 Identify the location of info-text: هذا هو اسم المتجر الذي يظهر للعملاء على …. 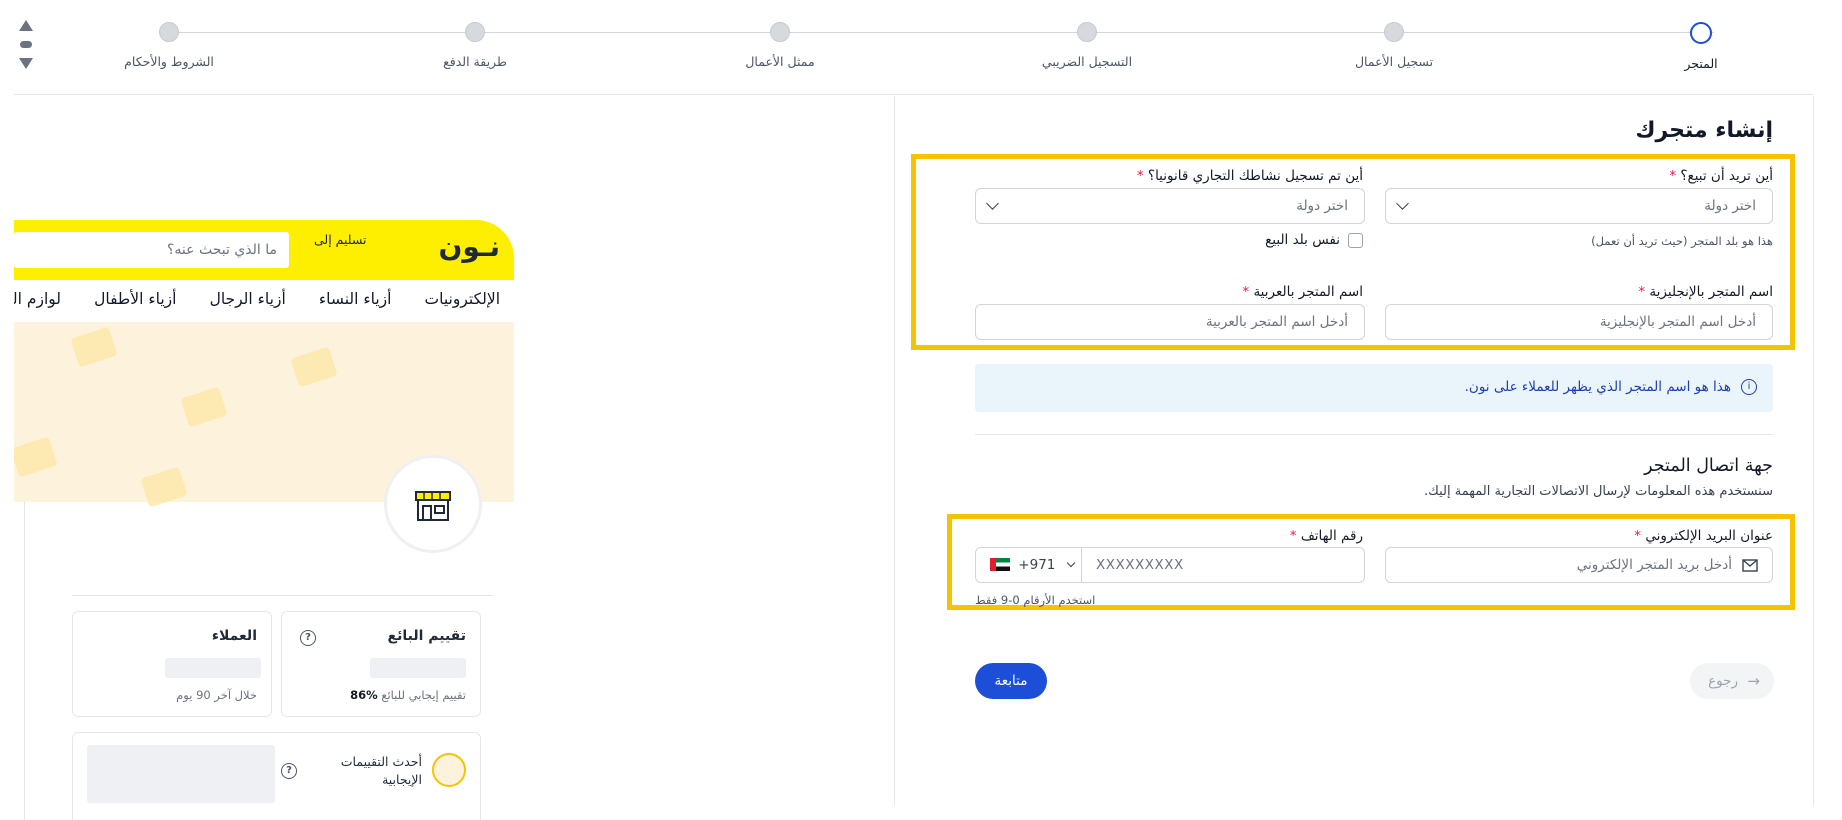
(1597, 387).